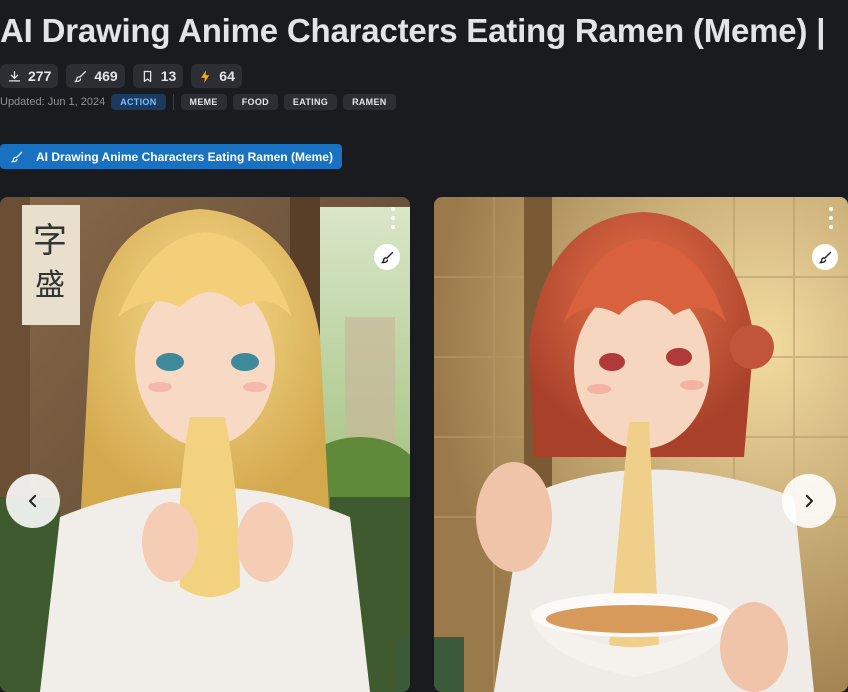 This screenshot has height=692, width=848. I want to click on divider, so click(173, 102).